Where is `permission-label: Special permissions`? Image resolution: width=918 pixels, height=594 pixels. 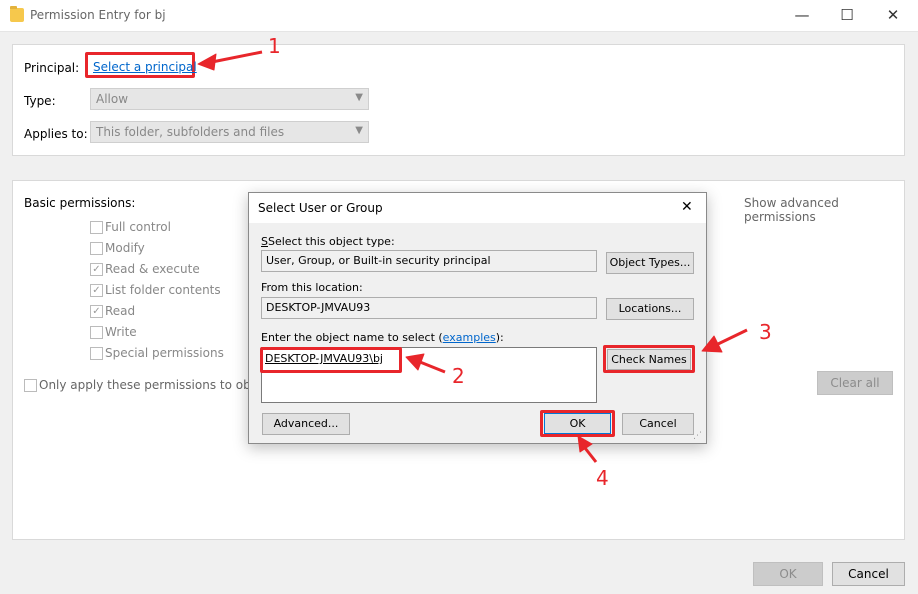 permission-label: Special permissions is located at coordinates (164, 353).